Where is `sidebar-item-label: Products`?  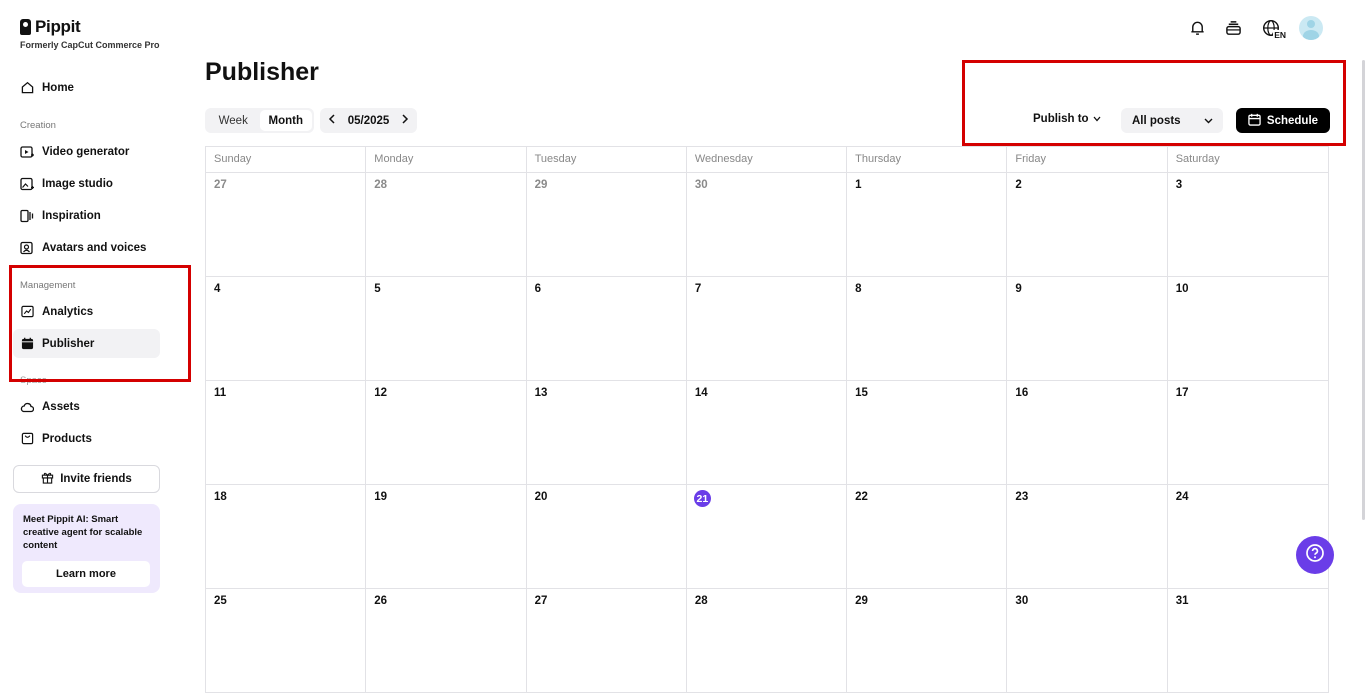 sidebar-item-label: Products is located at coordinates (67, 438).